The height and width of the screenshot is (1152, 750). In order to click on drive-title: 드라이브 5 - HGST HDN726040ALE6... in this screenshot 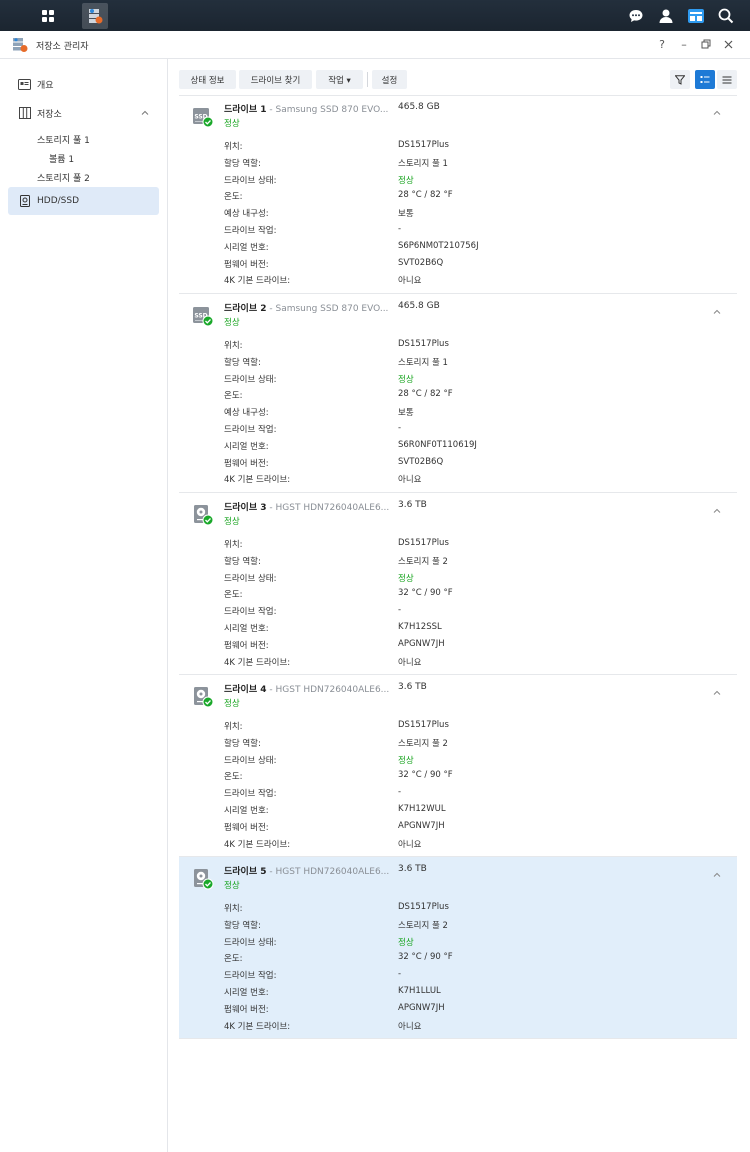, I will do `click(306, 870)`.